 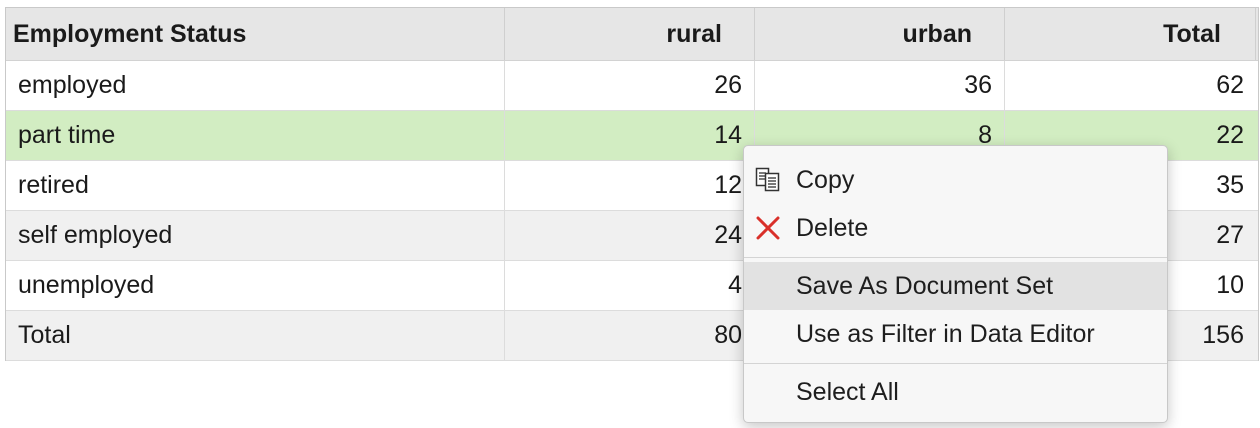 What do you see at coordinates (255, 285) in the screenshot?
I see `row-label: unemployed` at bounding box center [255, 285].